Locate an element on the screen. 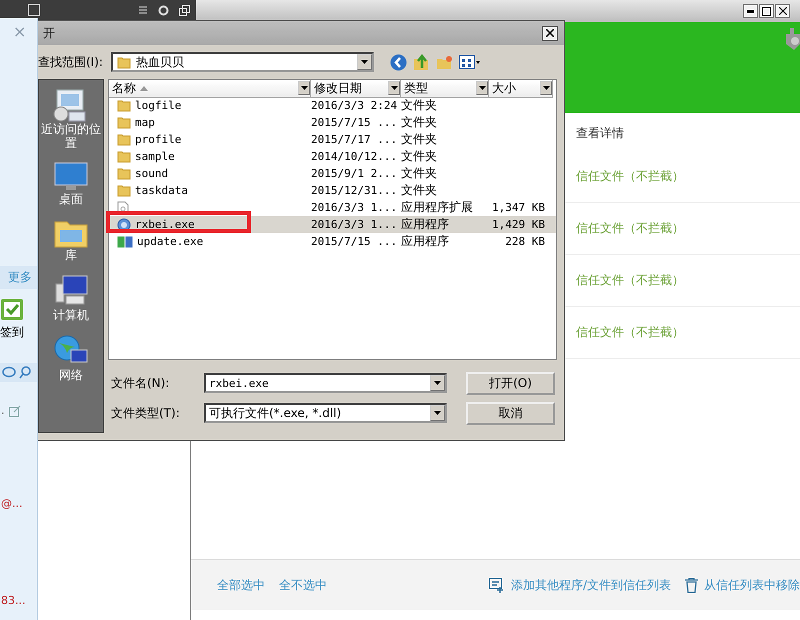  file-name: update.exe is located at coordinates (170, 241).